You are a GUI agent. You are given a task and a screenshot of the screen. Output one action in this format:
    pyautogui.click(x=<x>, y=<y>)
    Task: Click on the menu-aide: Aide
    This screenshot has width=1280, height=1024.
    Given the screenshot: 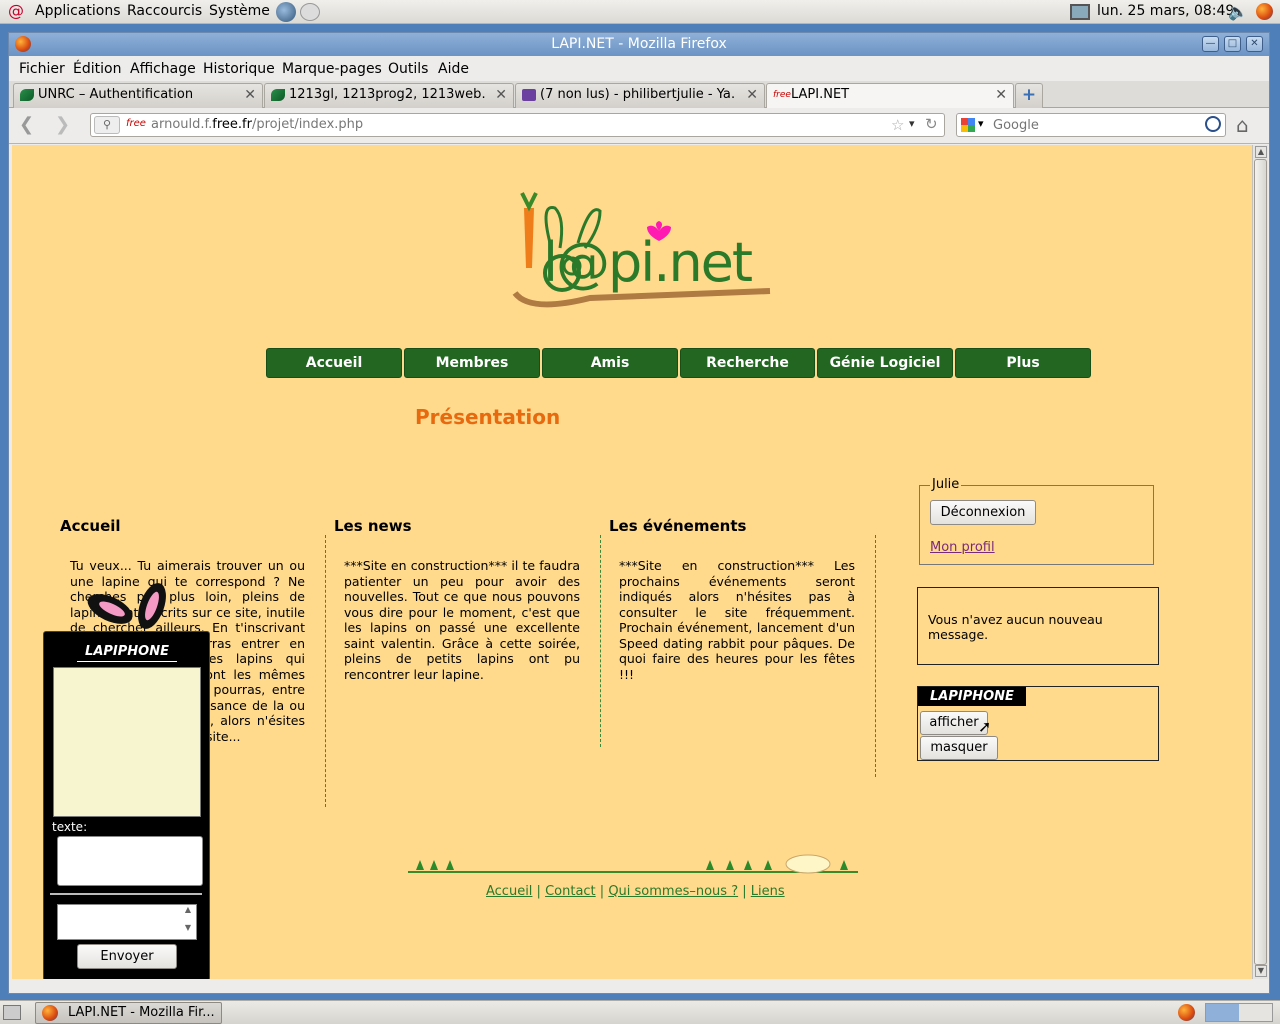 What is the action you would take?
    pyautogui.click(x=453, y=69)
    